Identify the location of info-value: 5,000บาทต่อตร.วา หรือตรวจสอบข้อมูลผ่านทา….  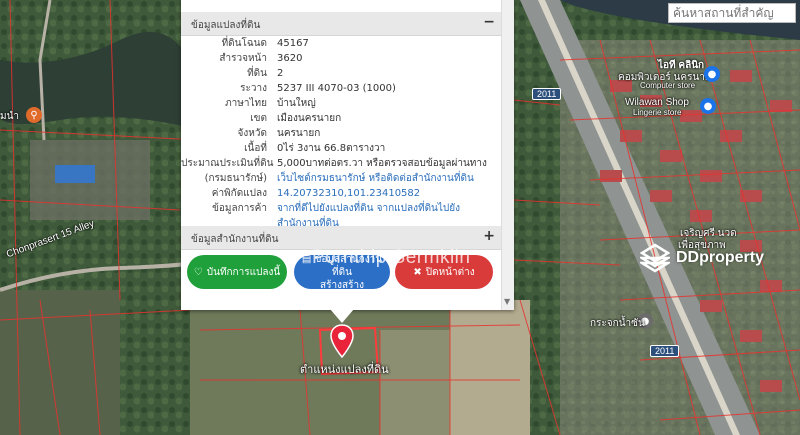
(382, 163).